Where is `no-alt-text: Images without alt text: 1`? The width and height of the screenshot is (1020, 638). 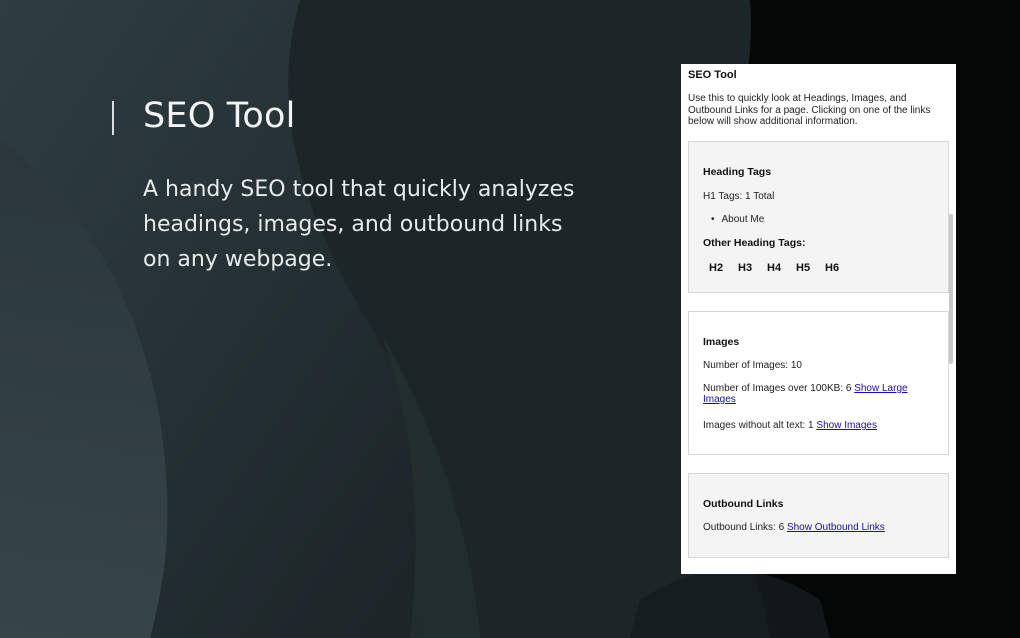 no-alt-text: Images without alt text: 1 is located at coordinates (758, 425).